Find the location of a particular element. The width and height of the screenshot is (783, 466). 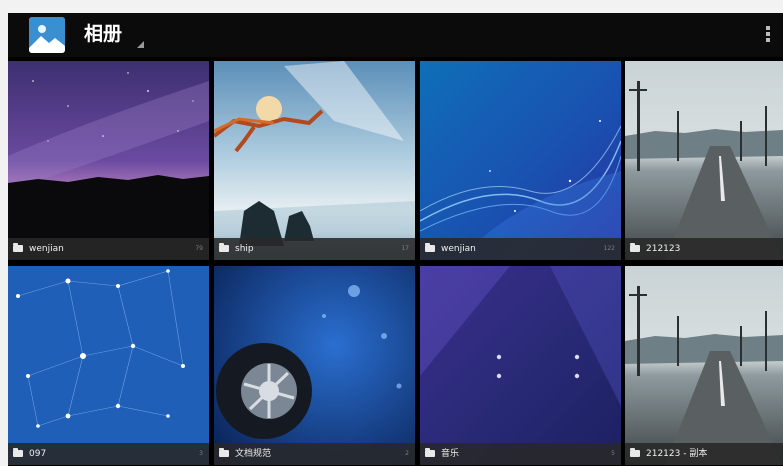

gallery-photo-icon is located at coordinates (47, 35).